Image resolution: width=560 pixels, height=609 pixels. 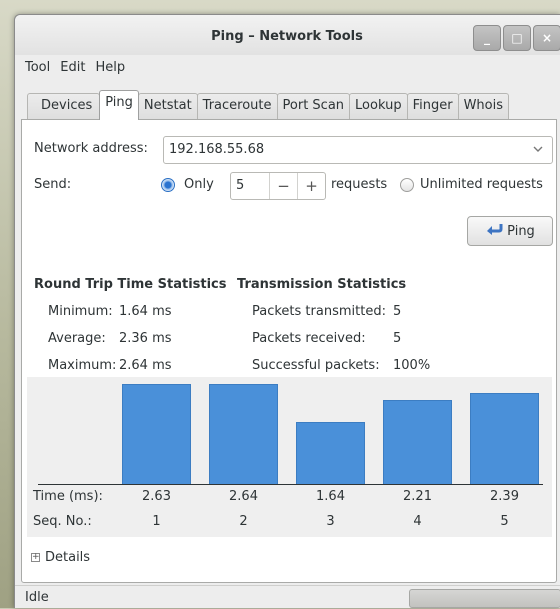 What do you see at coordinates (237, 106) in the screenshot?
I see `tab-traceroute: Traceroute` at bounding box center [237, 106].